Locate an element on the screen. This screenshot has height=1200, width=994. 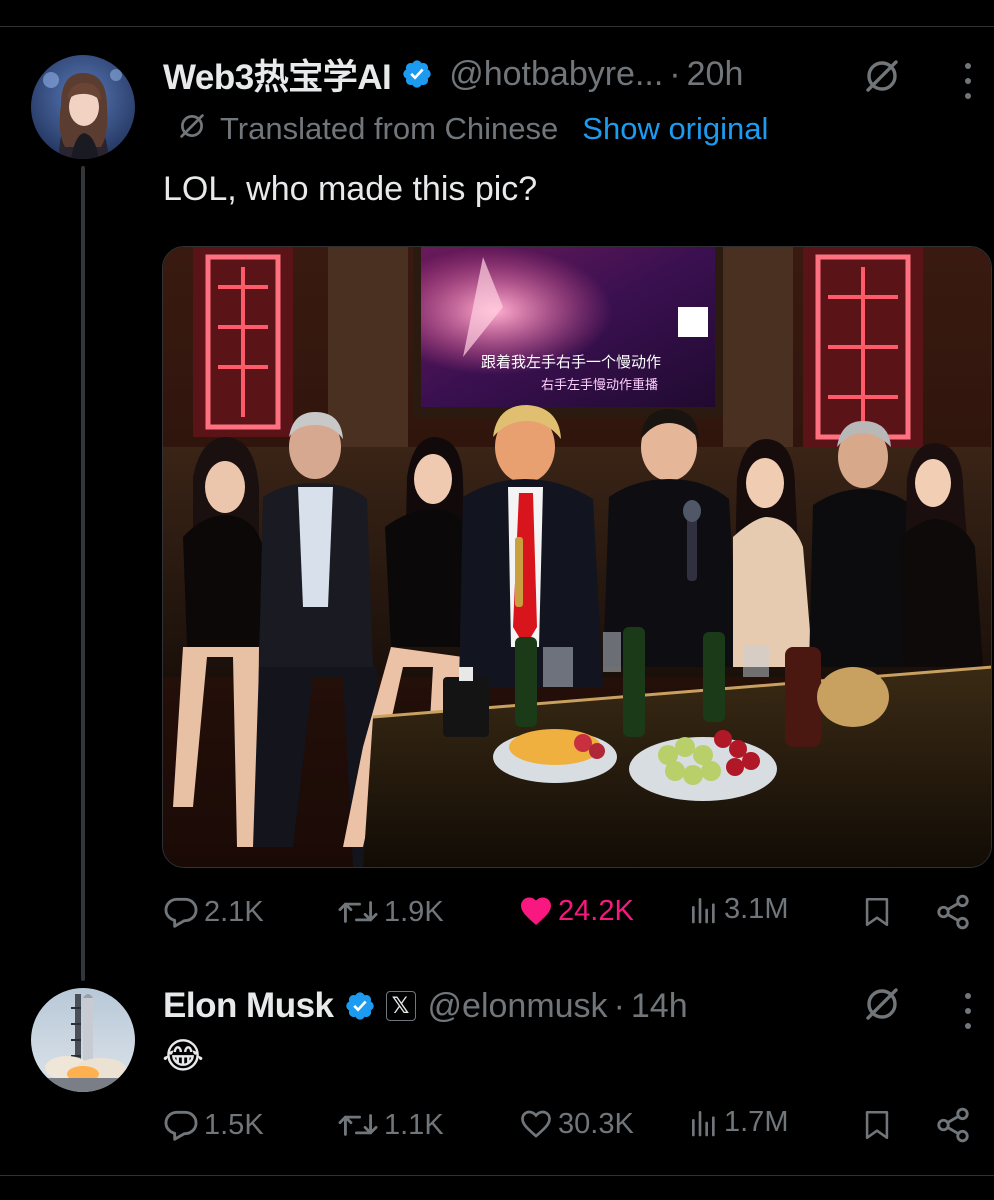
tweet2-display-name: Elon Musk is located at coordinates (248, 1006).